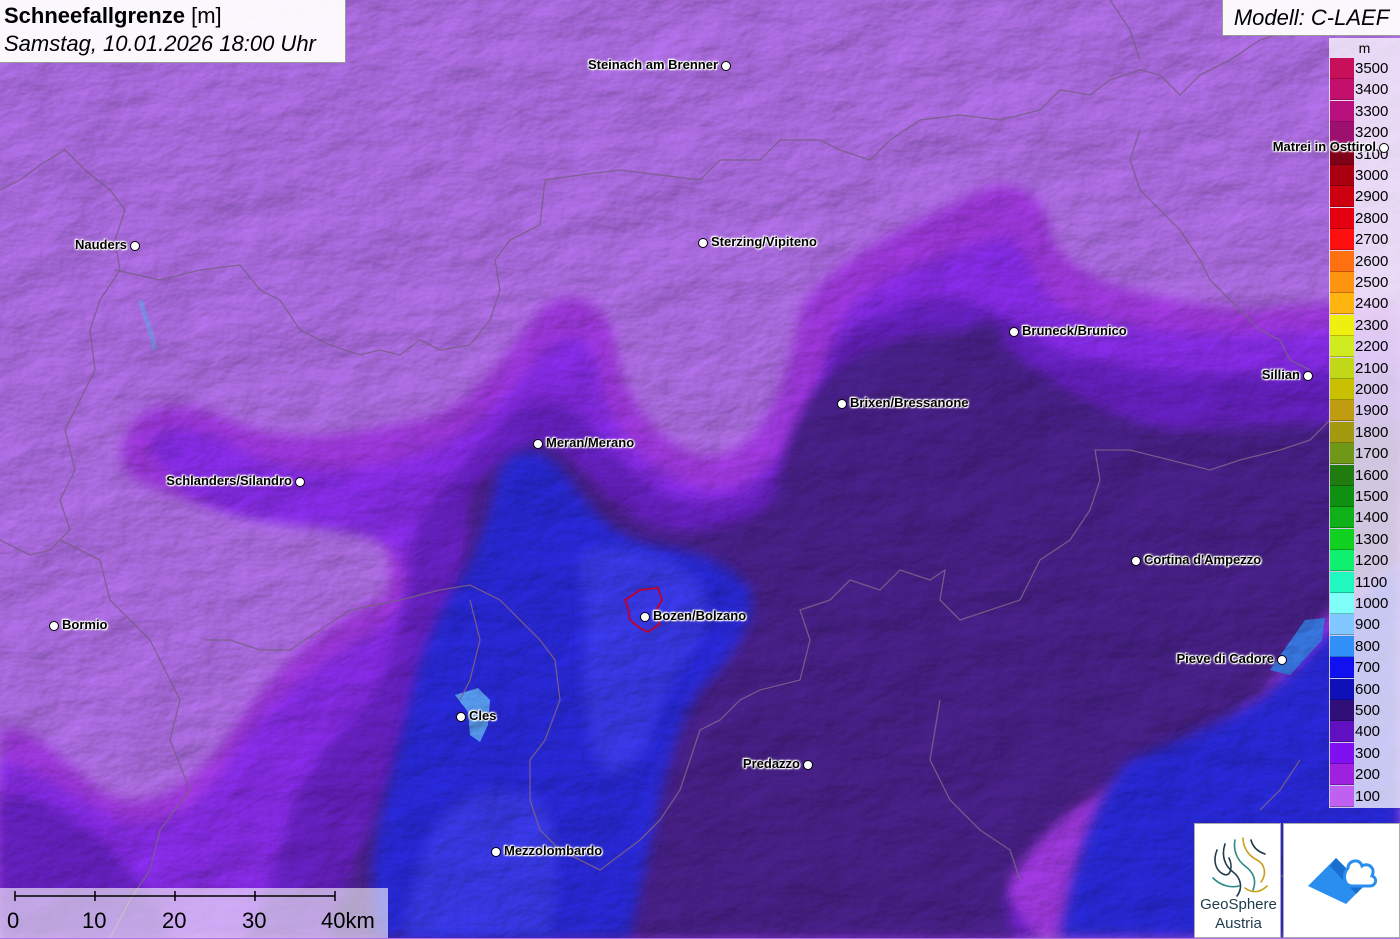  What do you see at coordinates (1371, 603) in the screenshot?
I see `legend-label: 1000` at bounding box center [1371, 603].